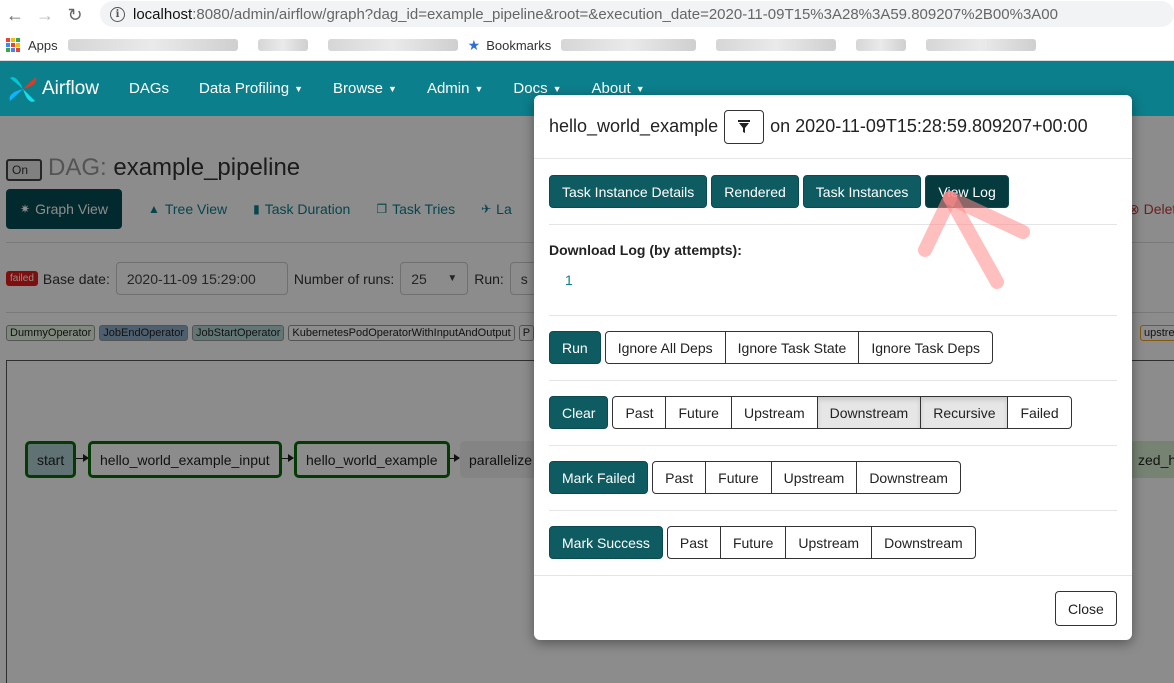  Describe the element at coordinates (75, 15) in the screenshot. I see `reload-icon: ↻` at that location.